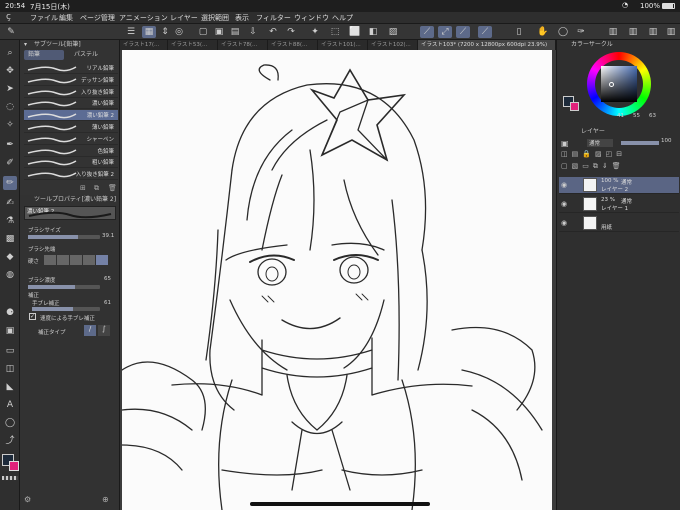 The width and height of the screenshot is (680, 510). I want to click on blend-icon: ◍, so click(10, 275).